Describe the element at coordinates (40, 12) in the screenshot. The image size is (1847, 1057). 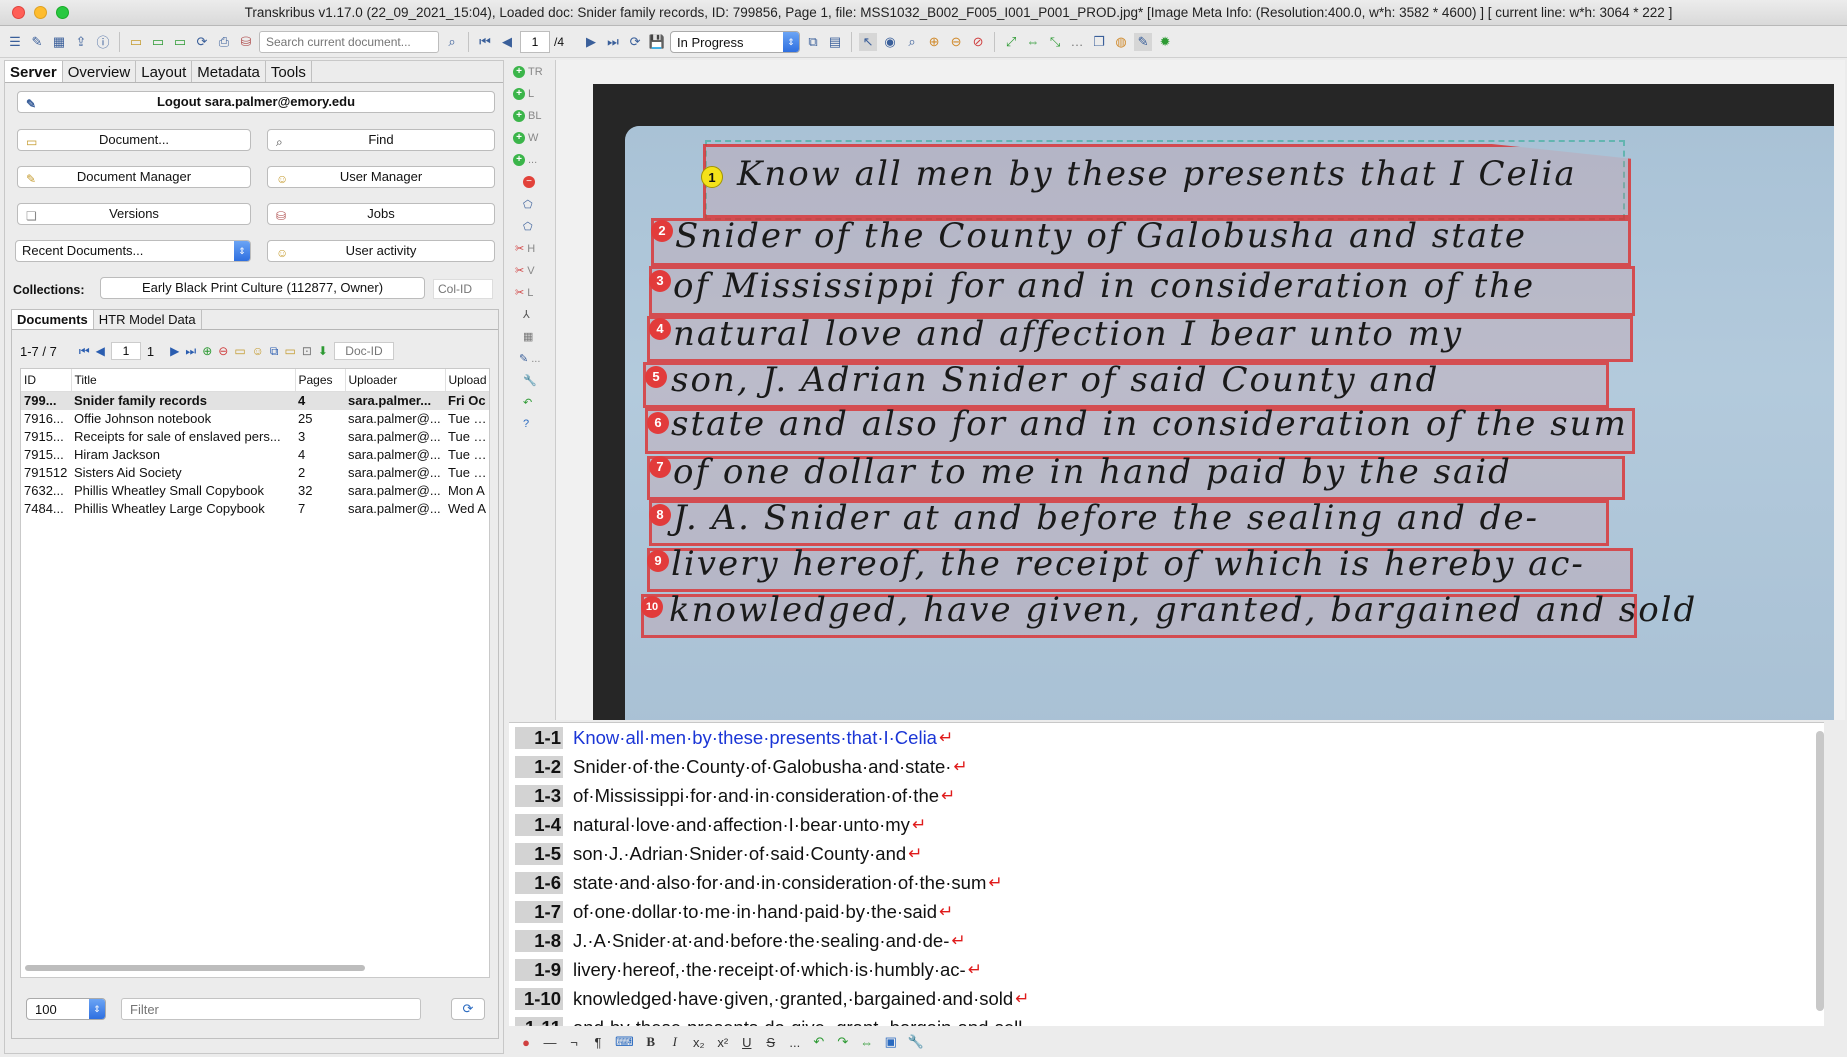
I see `minimize-window-button` at that location.